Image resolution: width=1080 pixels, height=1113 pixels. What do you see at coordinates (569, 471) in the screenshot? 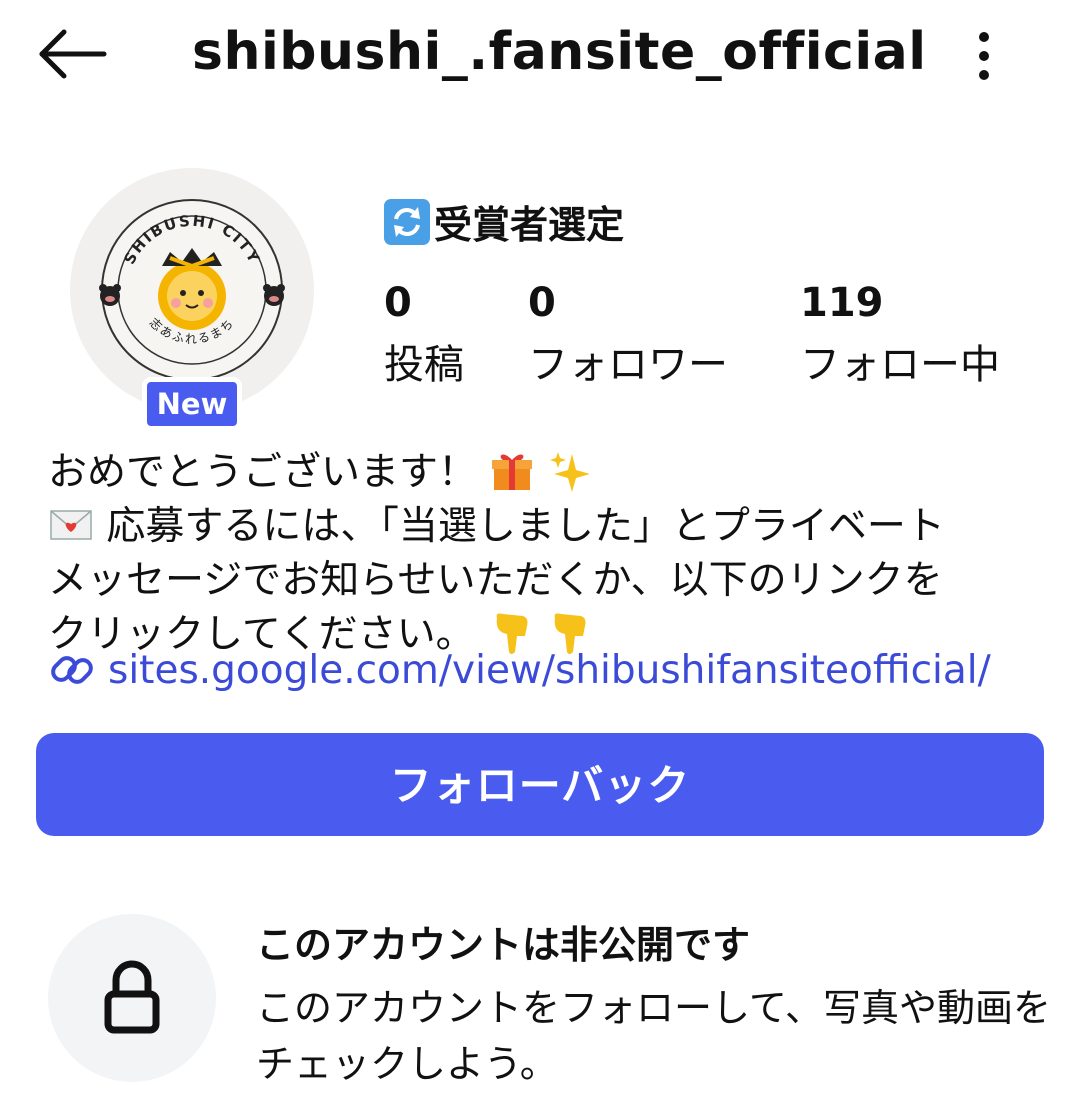
I see `sparkles-emoji` at bounding box center [569, 471].